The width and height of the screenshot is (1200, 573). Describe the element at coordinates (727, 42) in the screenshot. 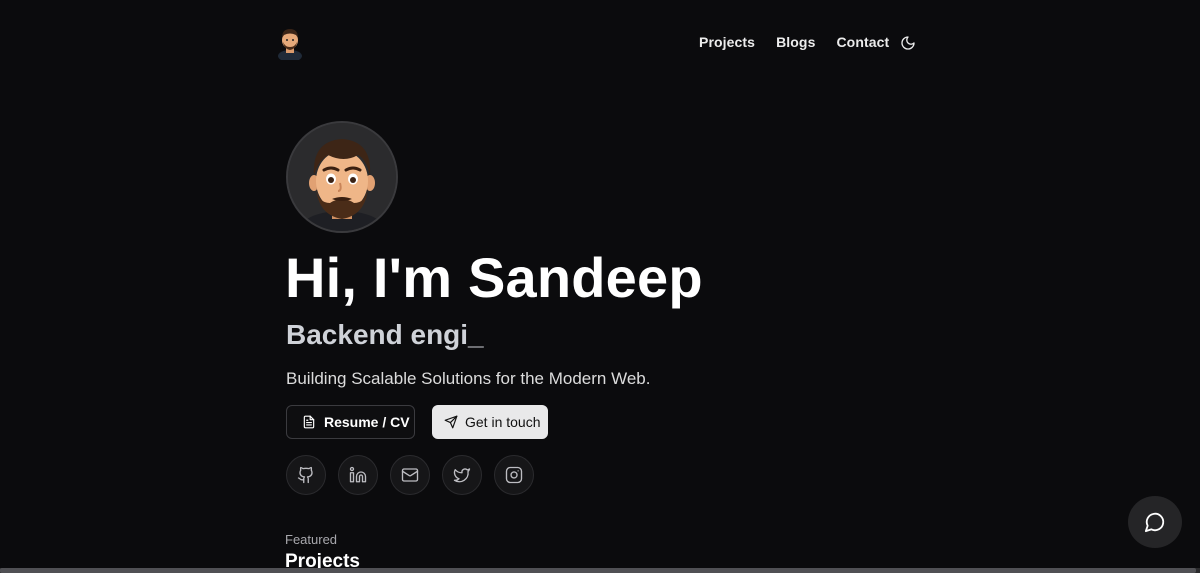

I see `nav-link-projects: Projects` at that location.